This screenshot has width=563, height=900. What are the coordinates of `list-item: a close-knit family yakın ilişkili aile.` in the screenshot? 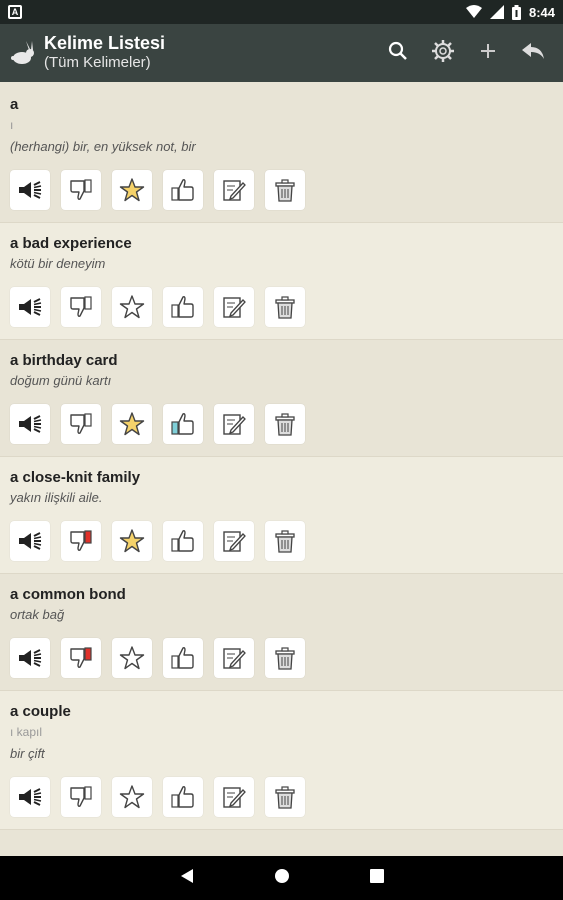 It's located at (281, 515).